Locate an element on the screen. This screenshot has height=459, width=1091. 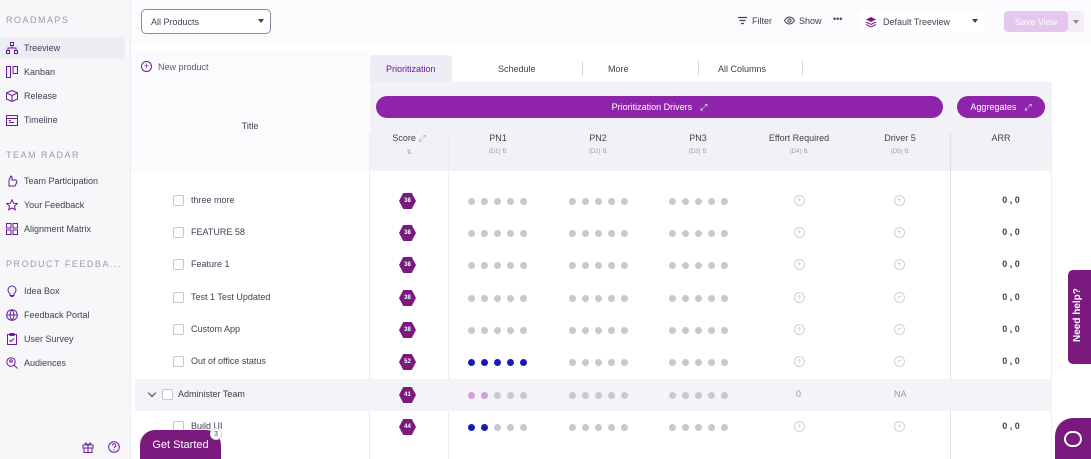
driver-rating-pn3 is located at coordinates (698, 362).